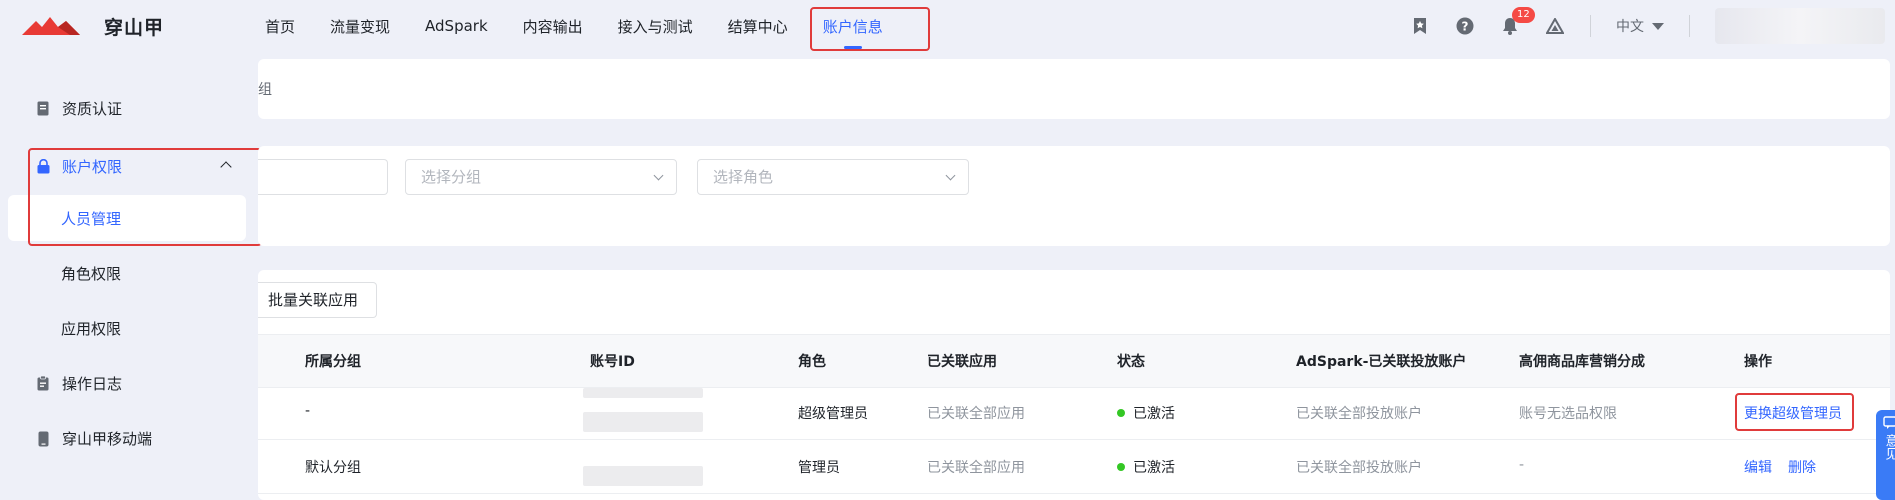 This screenshot has width=1895, height=500. I want to click on logo-text: 穿山甲, so click(134, 26).